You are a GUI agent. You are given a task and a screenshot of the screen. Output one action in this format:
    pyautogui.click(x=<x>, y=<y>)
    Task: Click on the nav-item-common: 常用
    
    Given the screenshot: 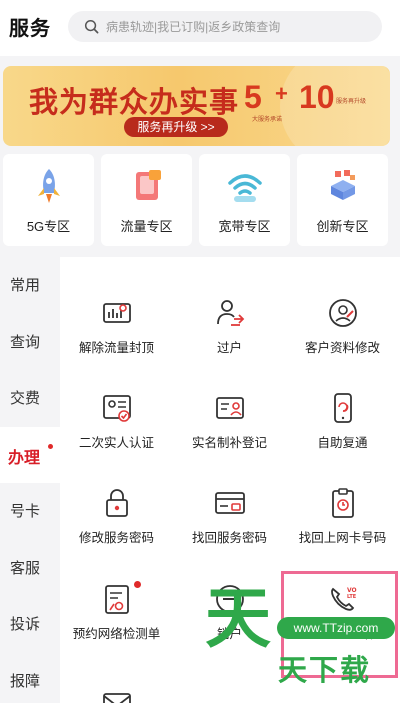 What is the action you would take?
    pyautogui.click(x=30, y=285)
    